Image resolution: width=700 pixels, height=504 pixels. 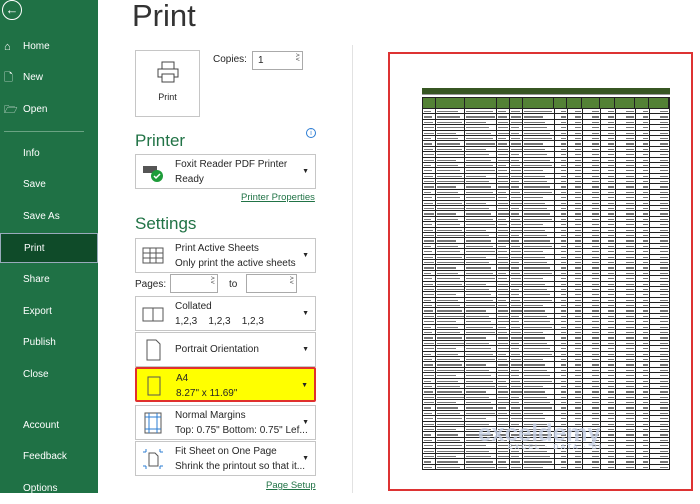 What do you see at coordinates (182, 378) in the screenshot?
I see `paper-size-title: A4` at bounding box center [182, 378].